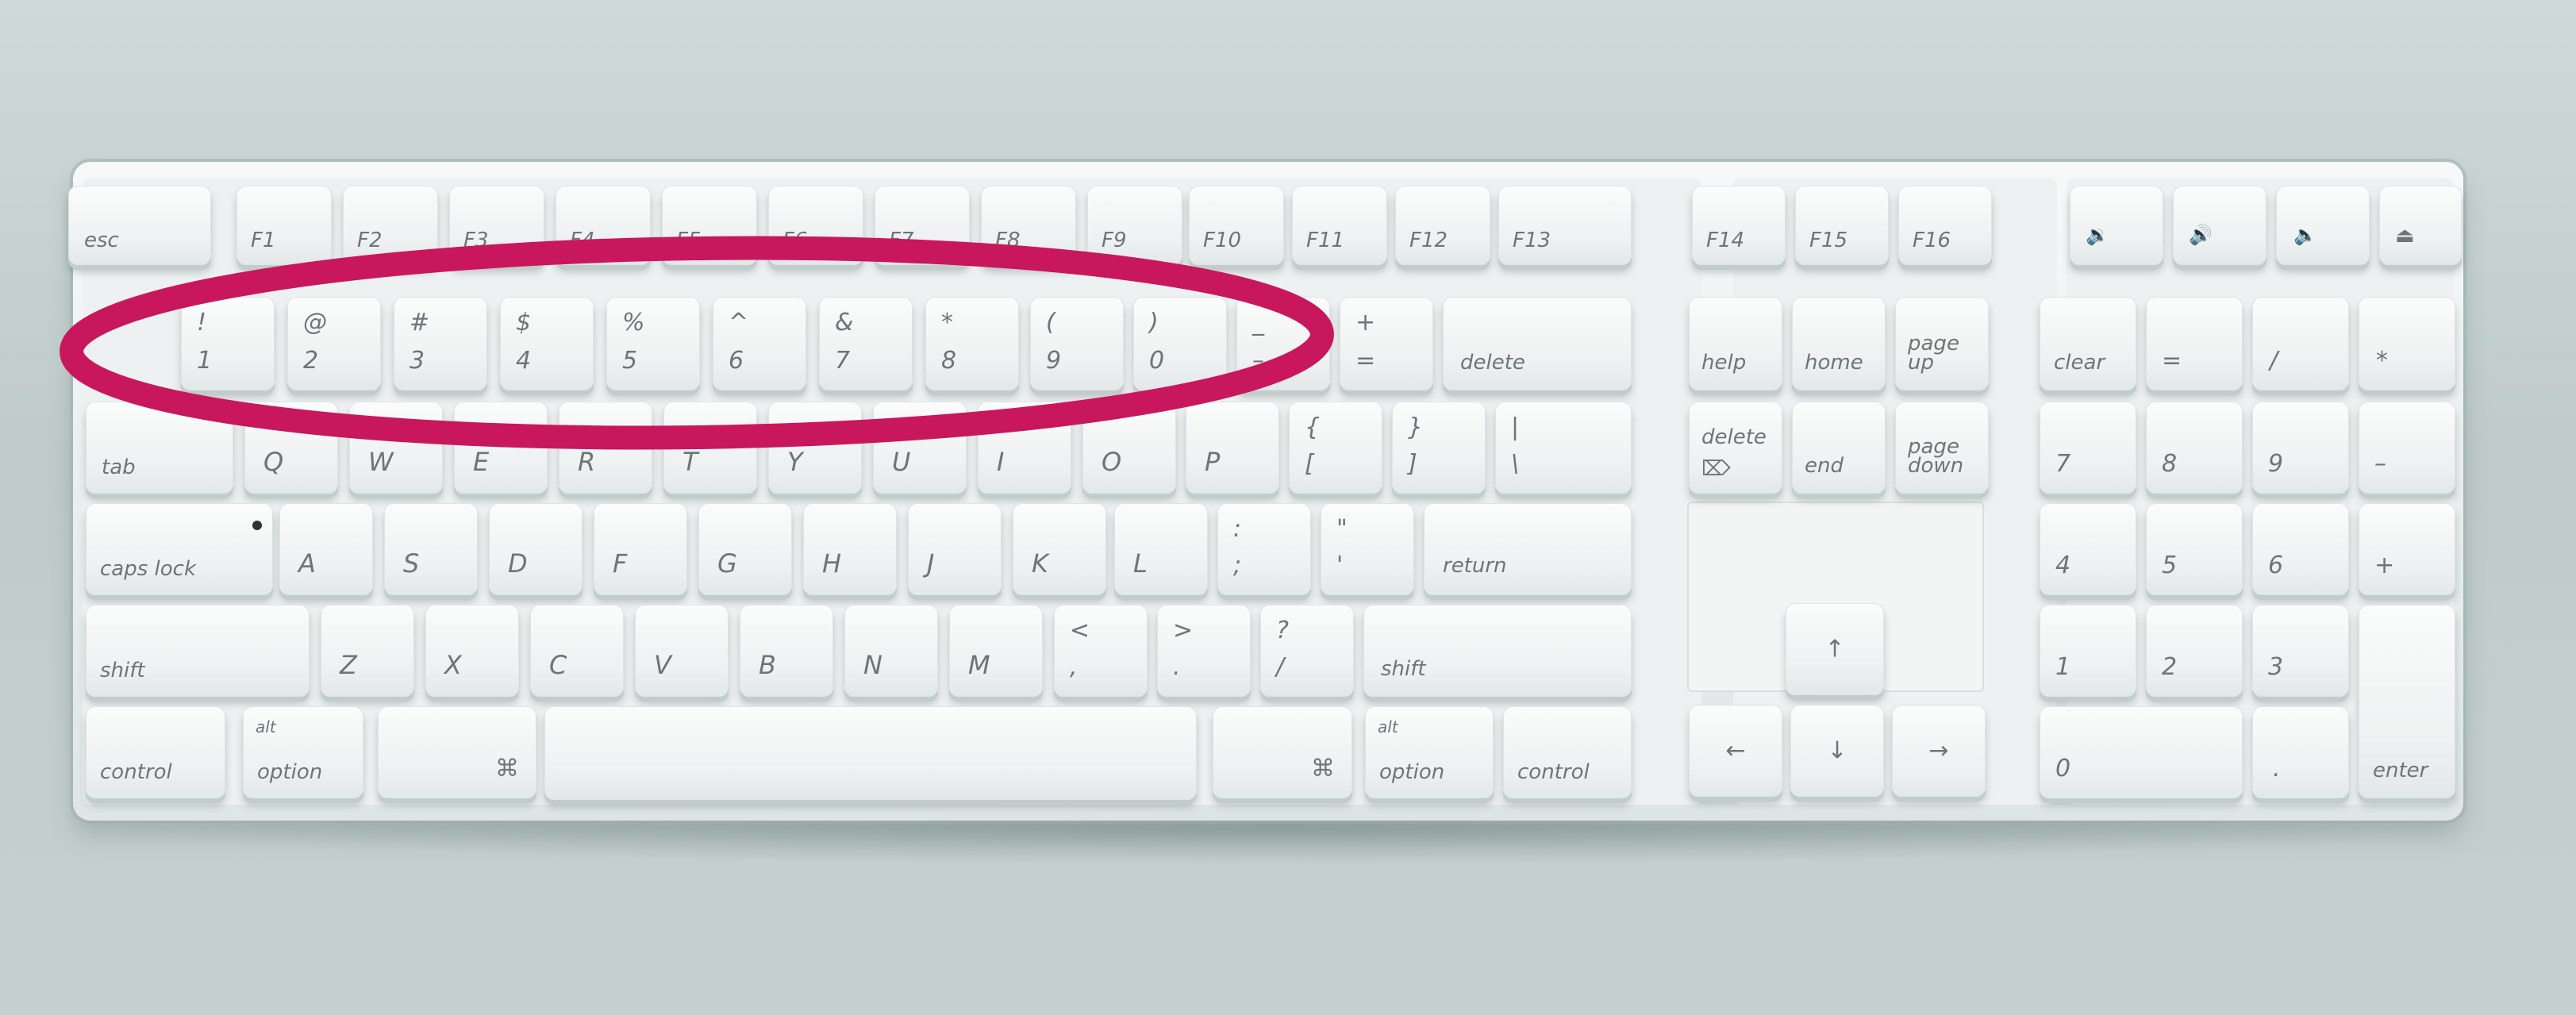  What do you see at coordinates (390, 225) in the screenshot?
I see `key-f2: F2` at bounding box center [390, 225].